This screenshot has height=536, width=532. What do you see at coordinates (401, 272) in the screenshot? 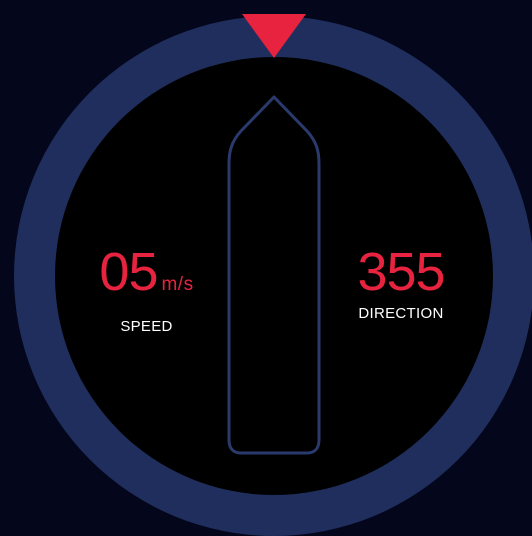
I see `direction-value: 355` at bounding box center [401, 272].